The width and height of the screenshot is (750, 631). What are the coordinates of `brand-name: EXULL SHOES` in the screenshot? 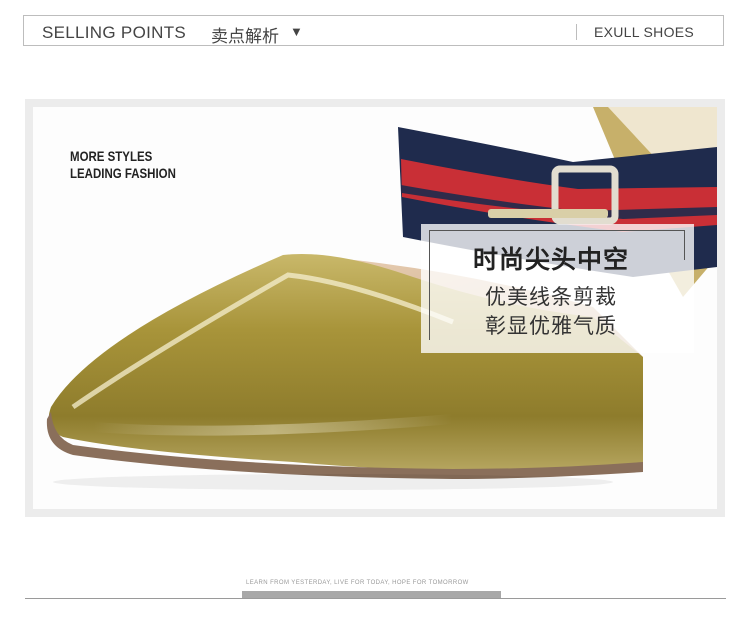 It's located at (644, 32).